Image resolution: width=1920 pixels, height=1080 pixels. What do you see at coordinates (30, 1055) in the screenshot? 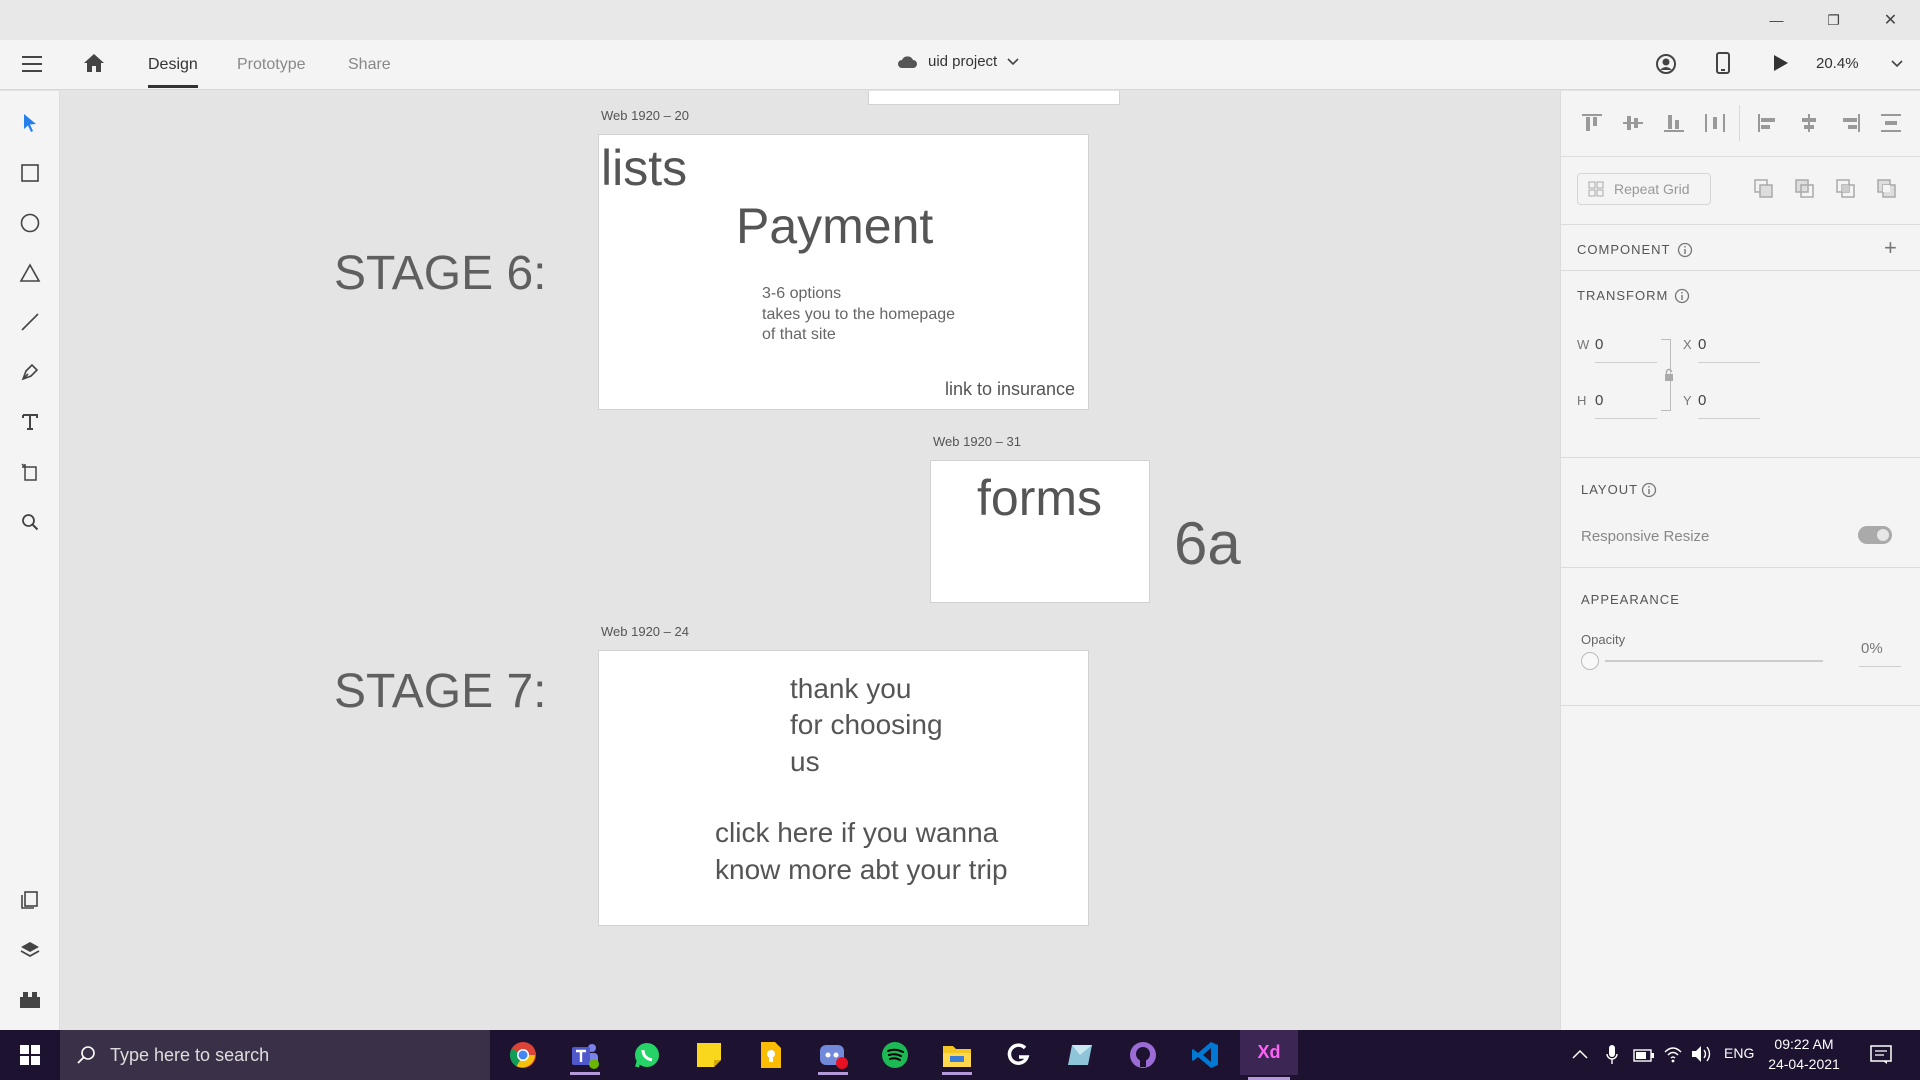
I see `start-button` at bounding box center [30, 1055].